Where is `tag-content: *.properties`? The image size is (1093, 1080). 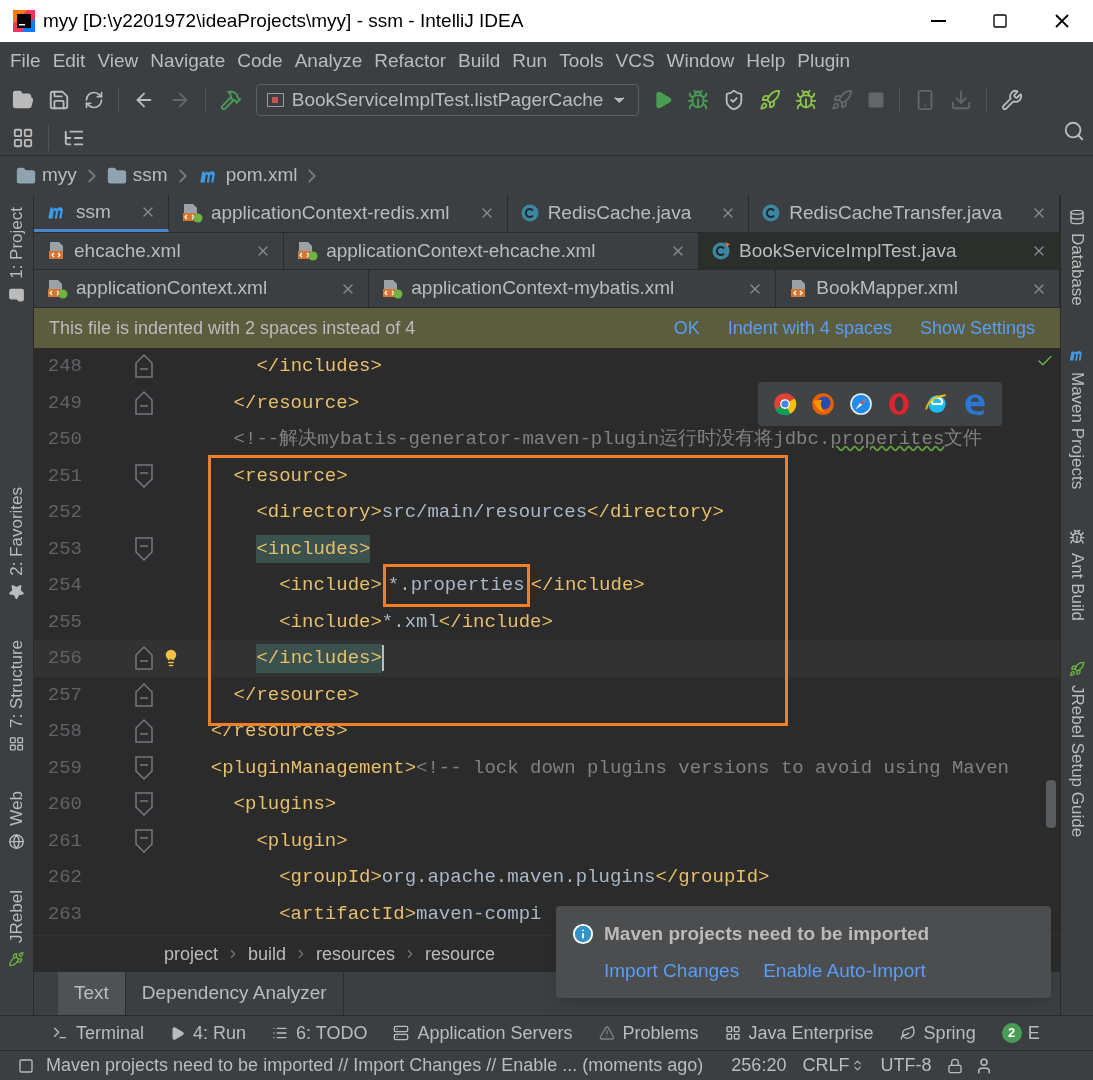 tag-content: *.properties is located at coordinates (456, 586).